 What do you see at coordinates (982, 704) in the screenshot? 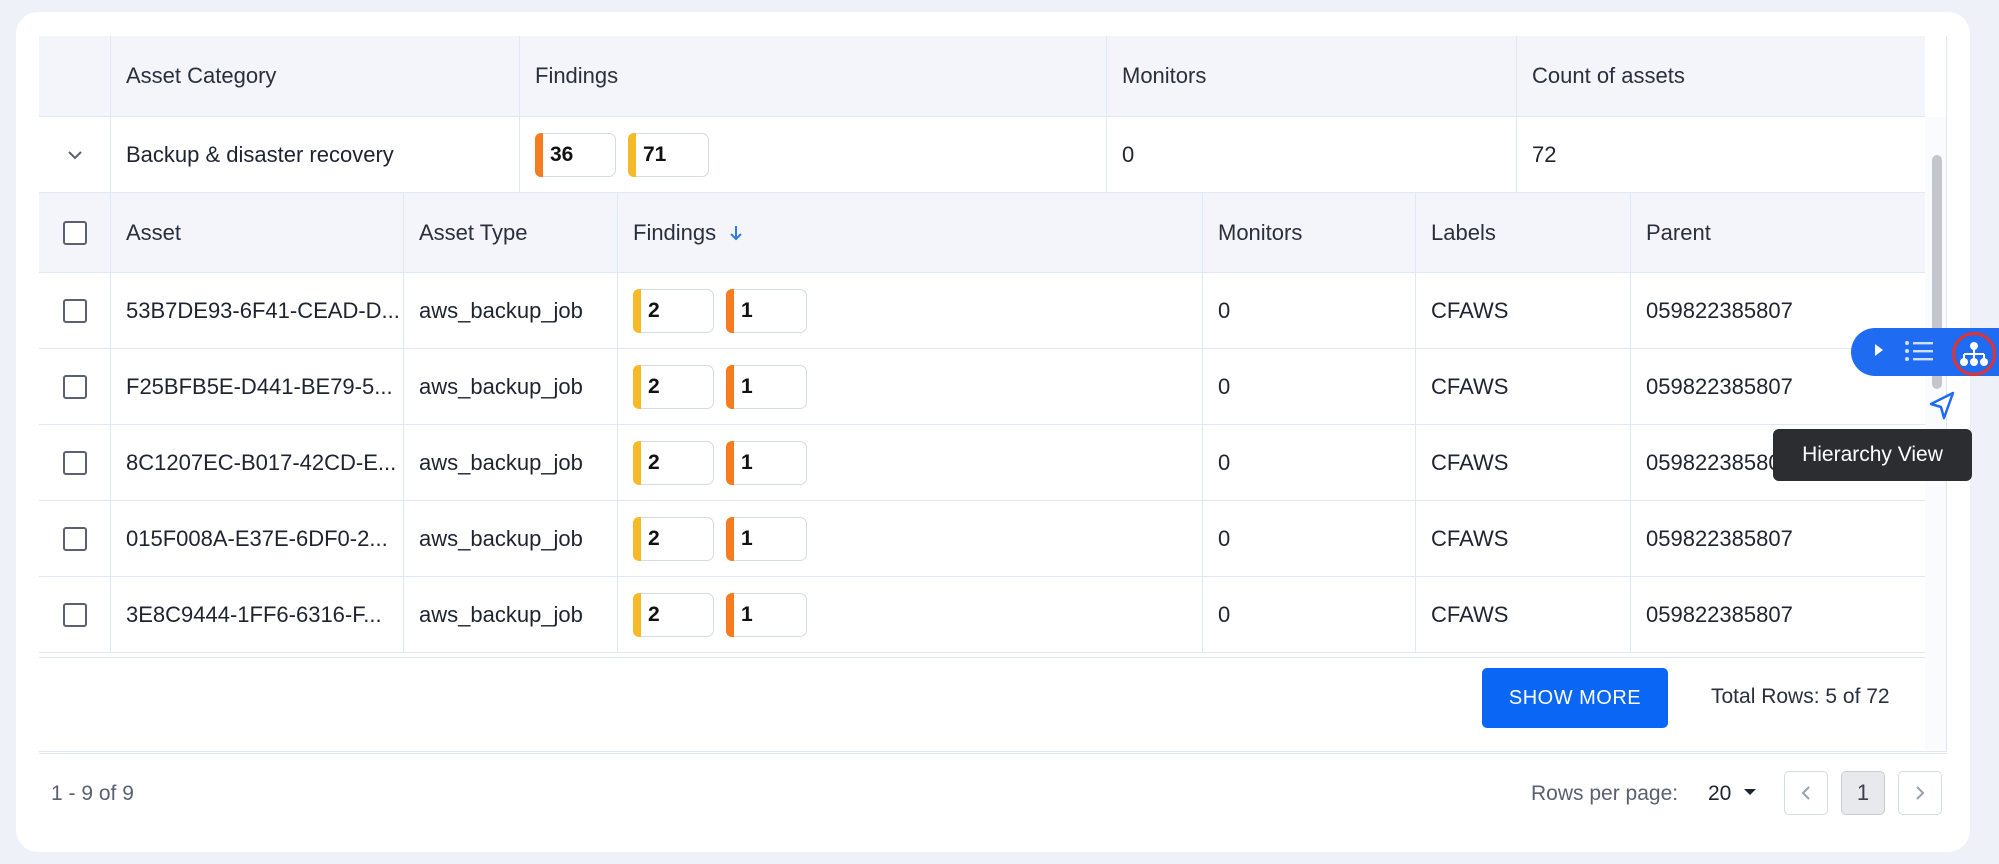
I see `table-footer: SHOW MORE Total Rows: 5 of 72` at bounding box center [982, 704].